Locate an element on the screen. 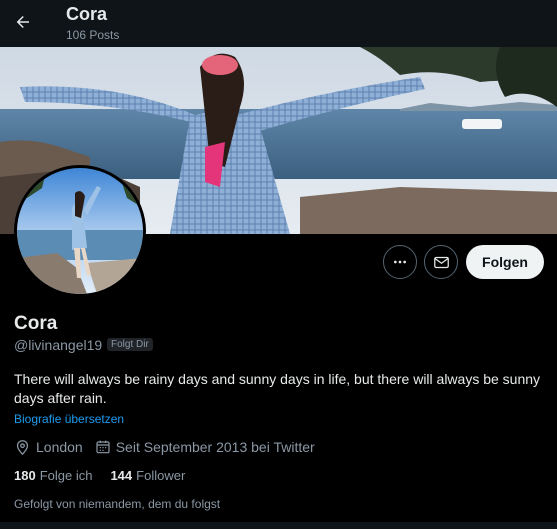  envelope-icon is located at coordinates (441, 262).